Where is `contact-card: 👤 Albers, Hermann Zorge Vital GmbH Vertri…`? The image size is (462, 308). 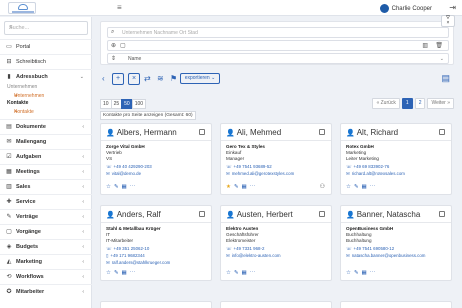
contact-card: 👤 Albers, Hermann Zorge Vital GmbH Vertri… is located at coordinates (156, 159).